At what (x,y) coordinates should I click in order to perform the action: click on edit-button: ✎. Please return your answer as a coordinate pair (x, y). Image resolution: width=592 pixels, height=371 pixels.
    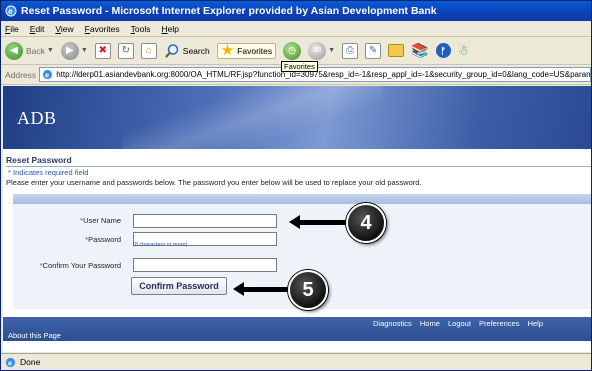
    Looking at the image, I should click on (373, 50).